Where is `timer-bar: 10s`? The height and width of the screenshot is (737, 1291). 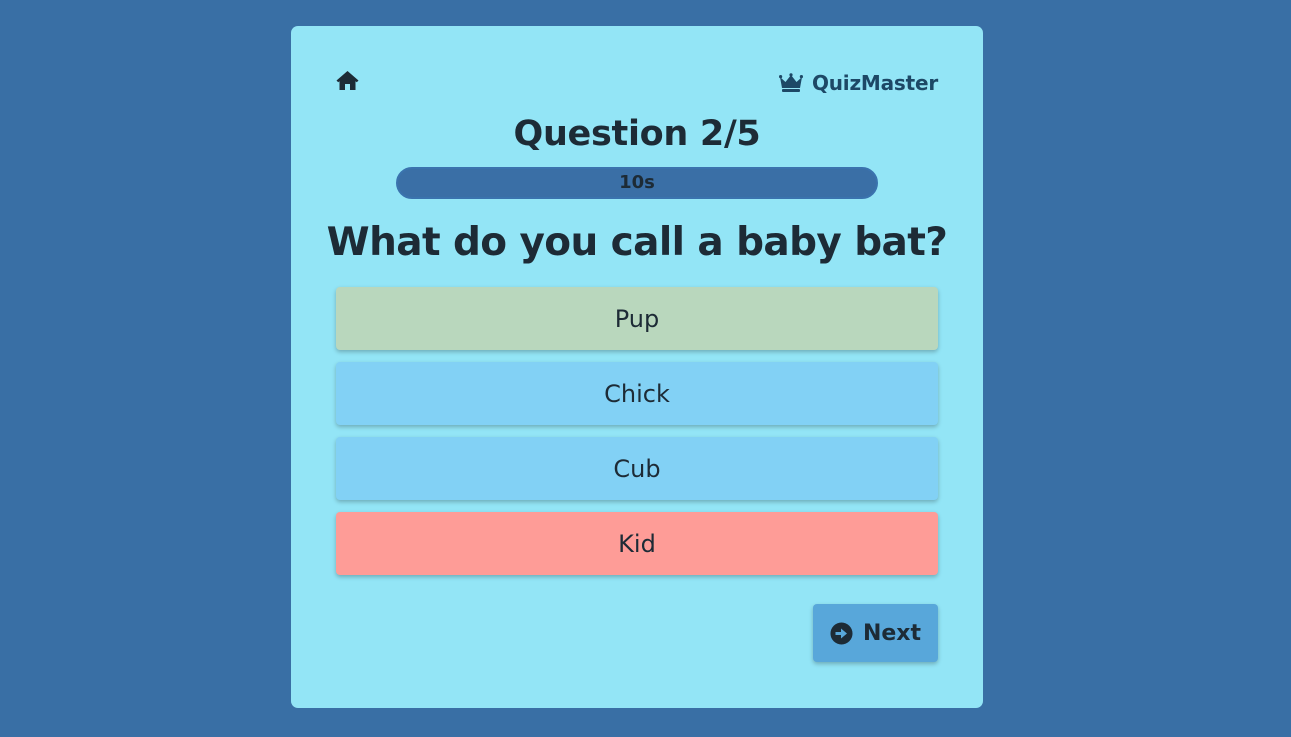 timer-bar: 10s is located at coordinates (637, 183).